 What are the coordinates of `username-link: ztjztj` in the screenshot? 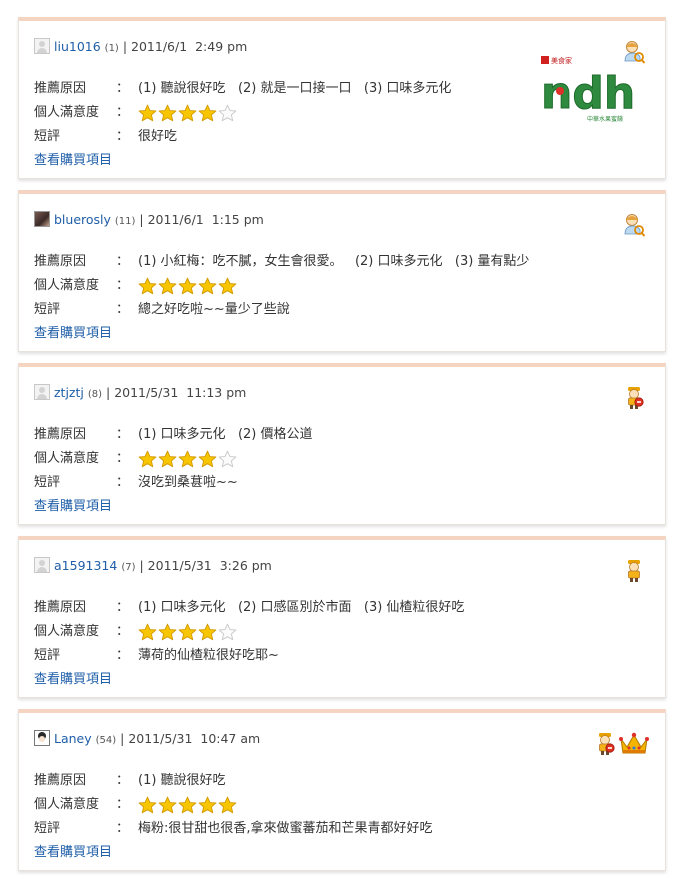 It's located at (69, 392).